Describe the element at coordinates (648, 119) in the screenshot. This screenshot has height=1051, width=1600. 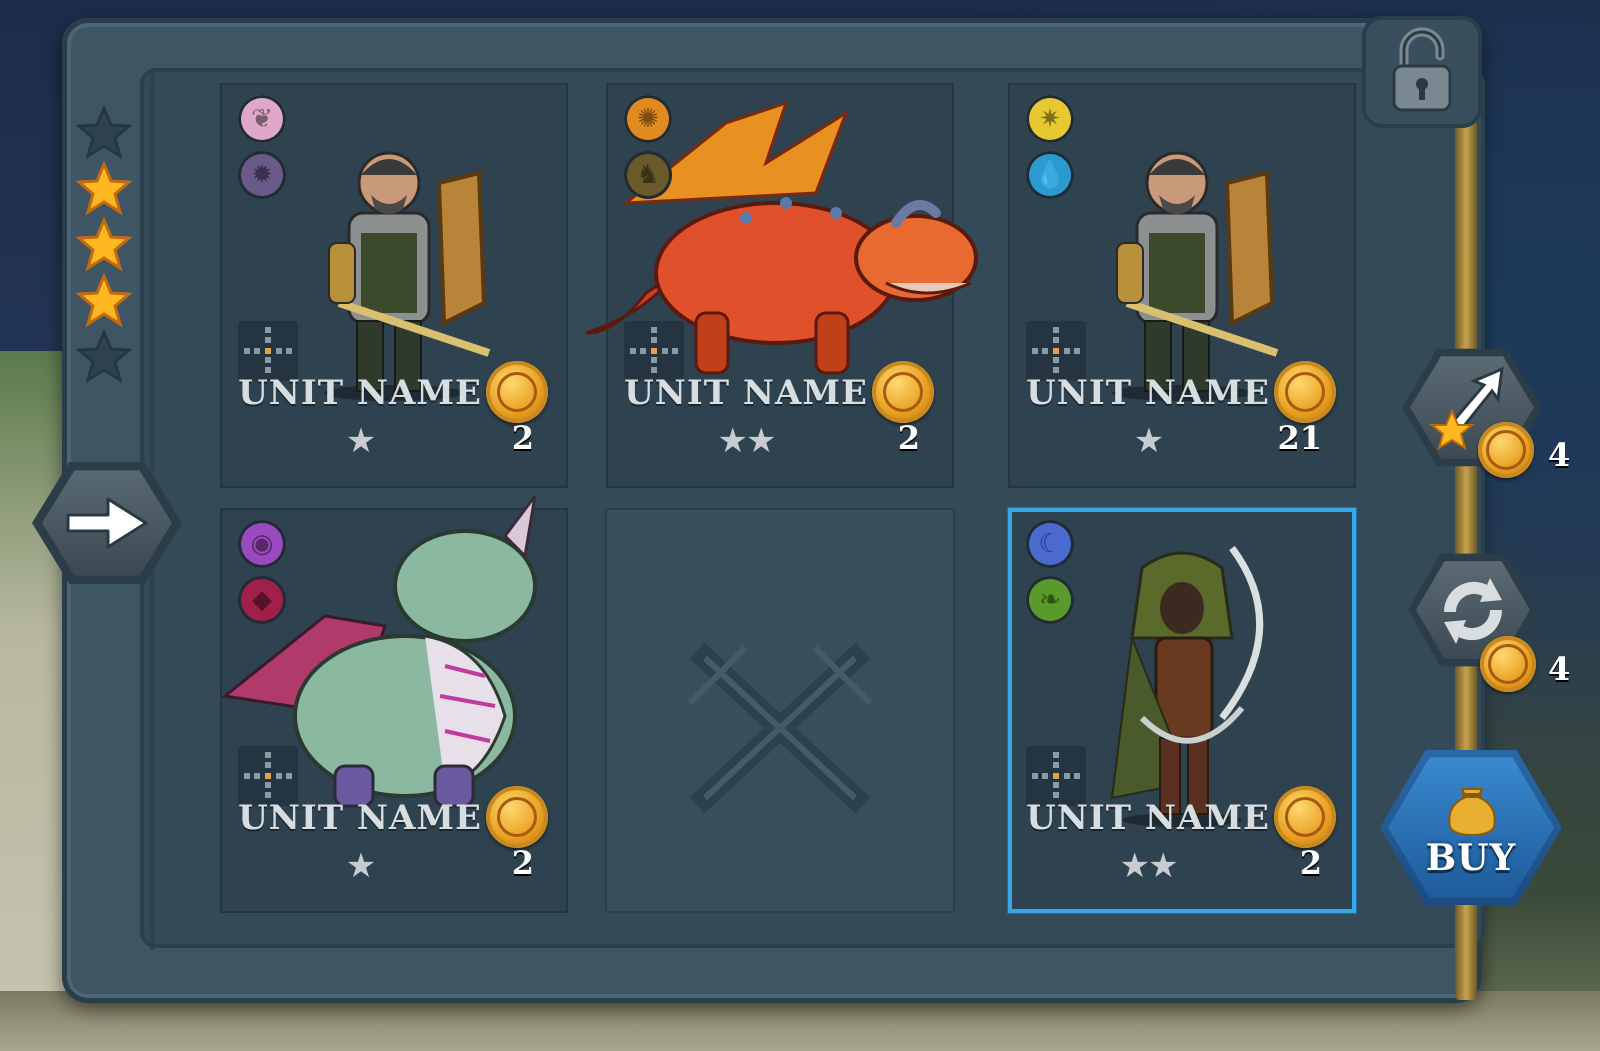
I see `swirl-icon: ✺` at that location.